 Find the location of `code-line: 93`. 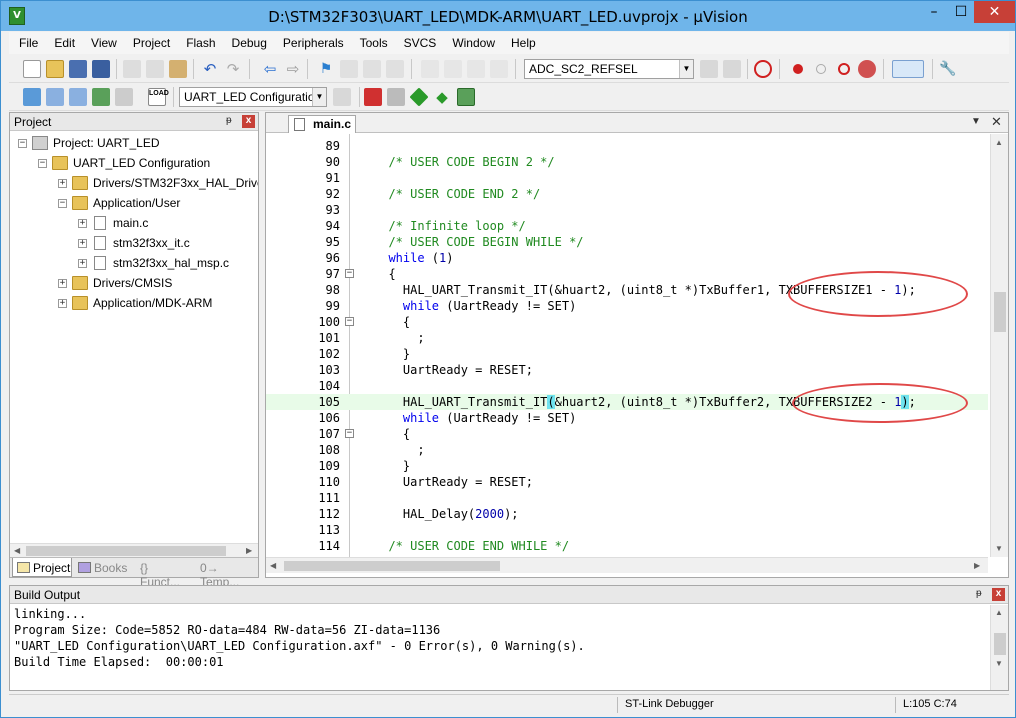

code-line: 93 is located at coordinates (627, 210).